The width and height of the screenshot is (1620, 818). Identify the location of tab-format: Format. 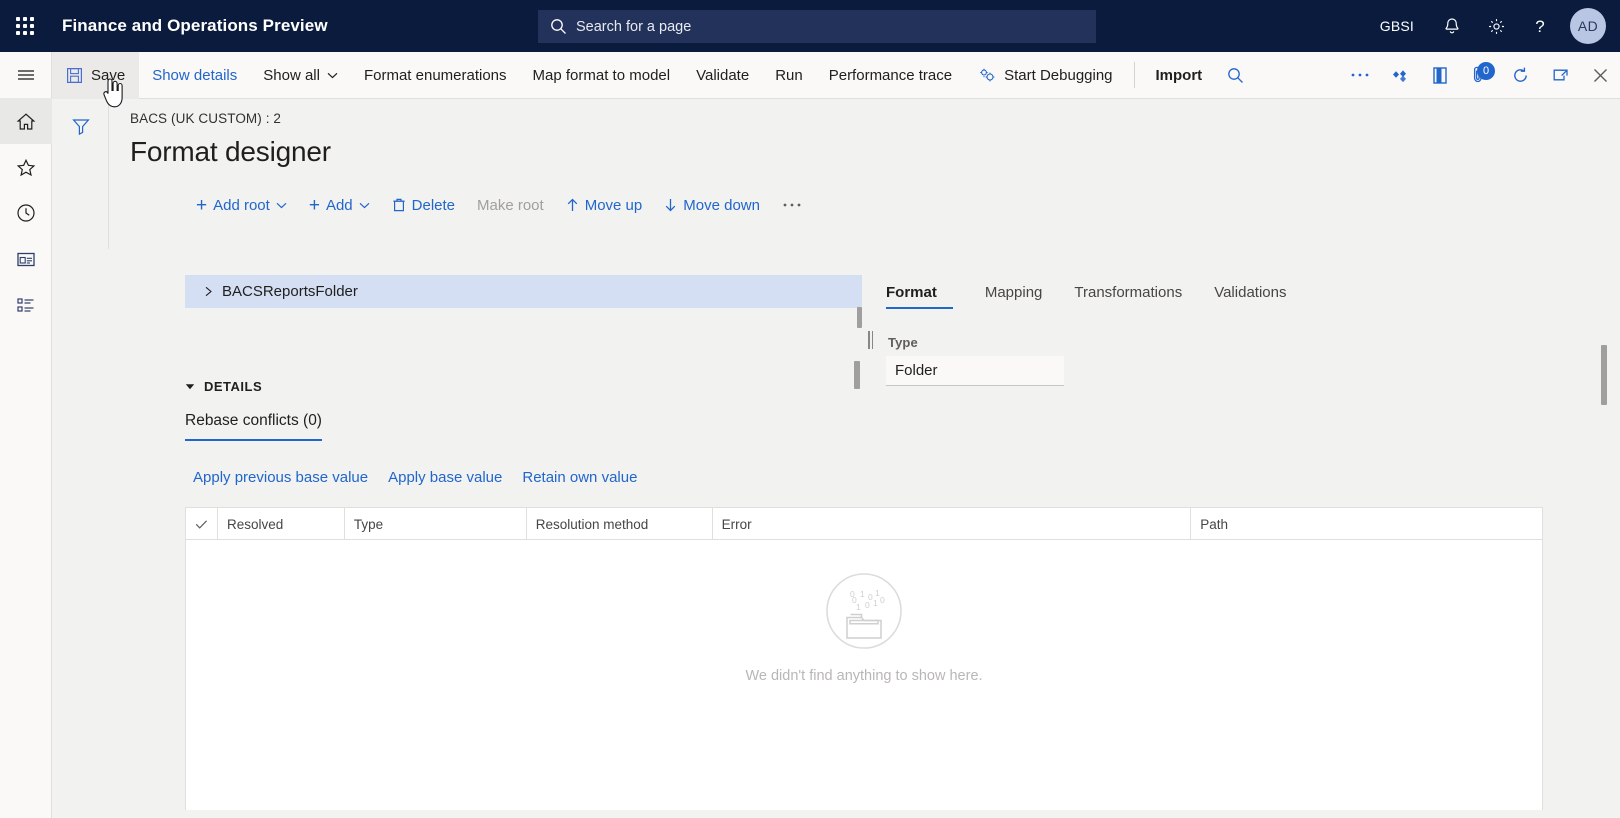
(919, 296).